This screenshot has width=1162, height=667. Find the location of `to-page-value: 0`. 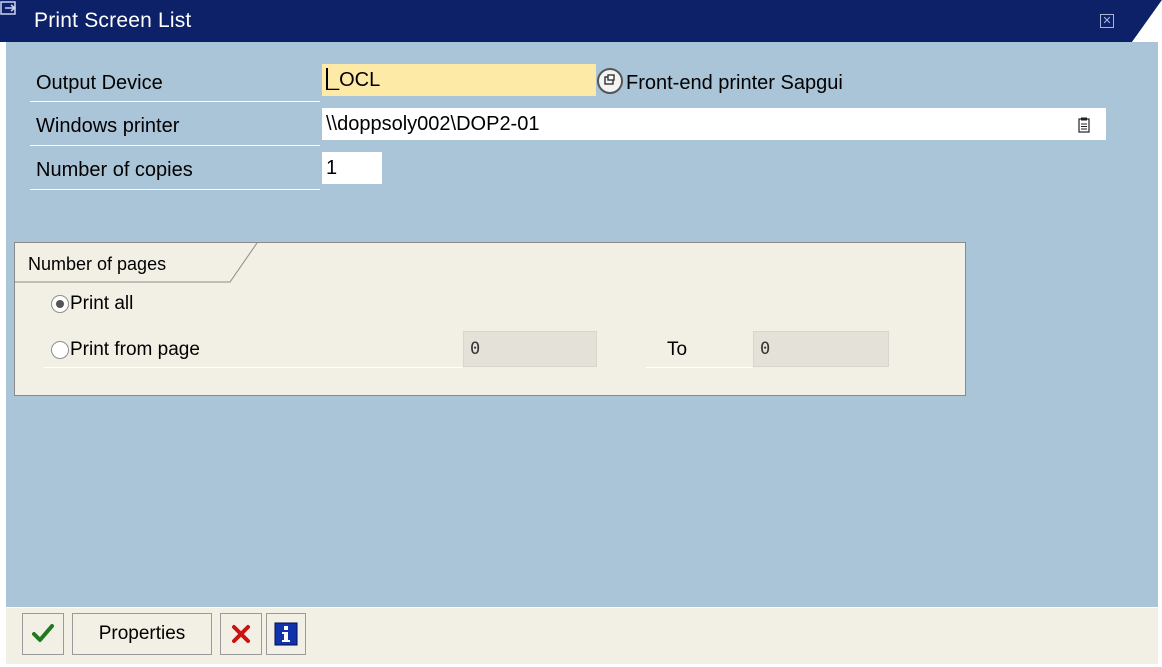

to-page-value: 0 is located at coordinates (765, 349).